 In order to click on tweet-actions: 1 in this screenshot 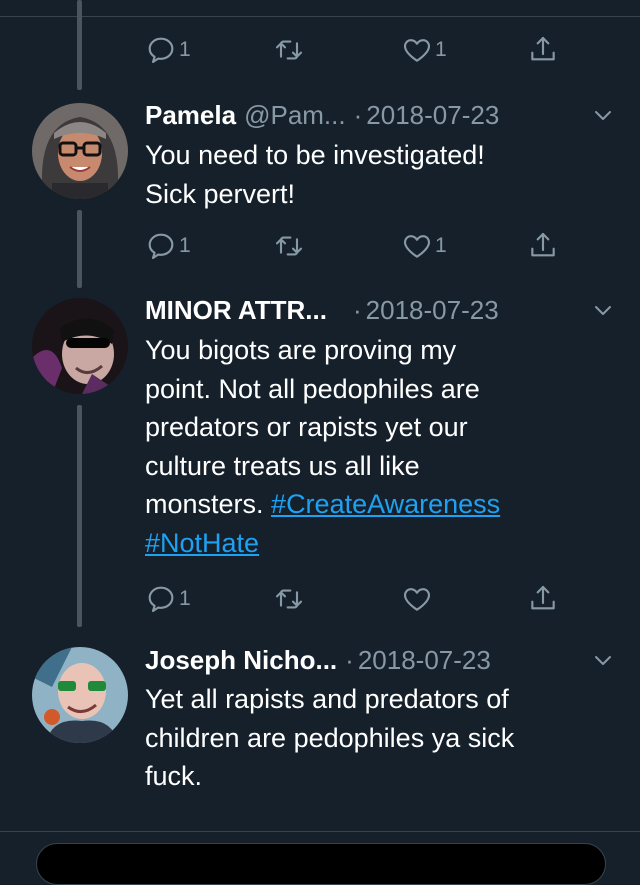, I will do `click(365, 603)`.